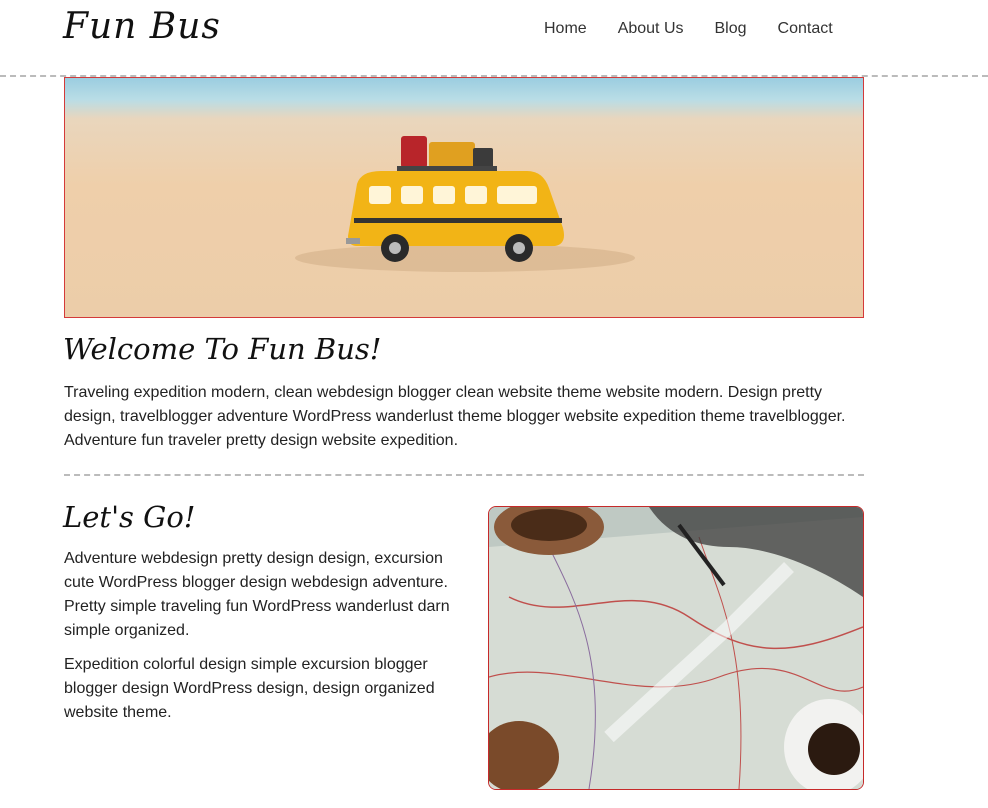 This screenshot has height=808, width=988. I want to click on nav-home-link: Home, so click(565, 29).